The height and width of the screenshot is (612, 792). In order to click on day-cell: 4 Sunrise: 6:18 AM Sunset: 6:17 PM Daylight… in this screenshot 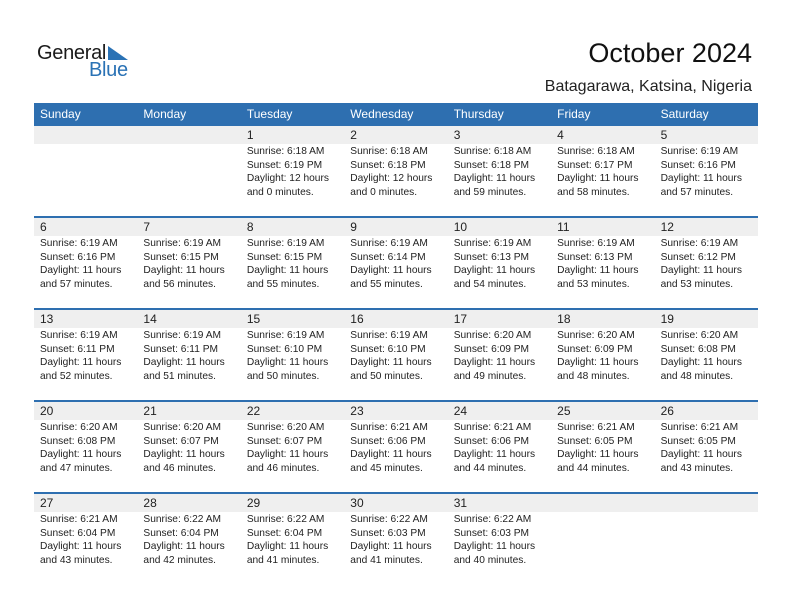, I will do `click(603, 171)`.